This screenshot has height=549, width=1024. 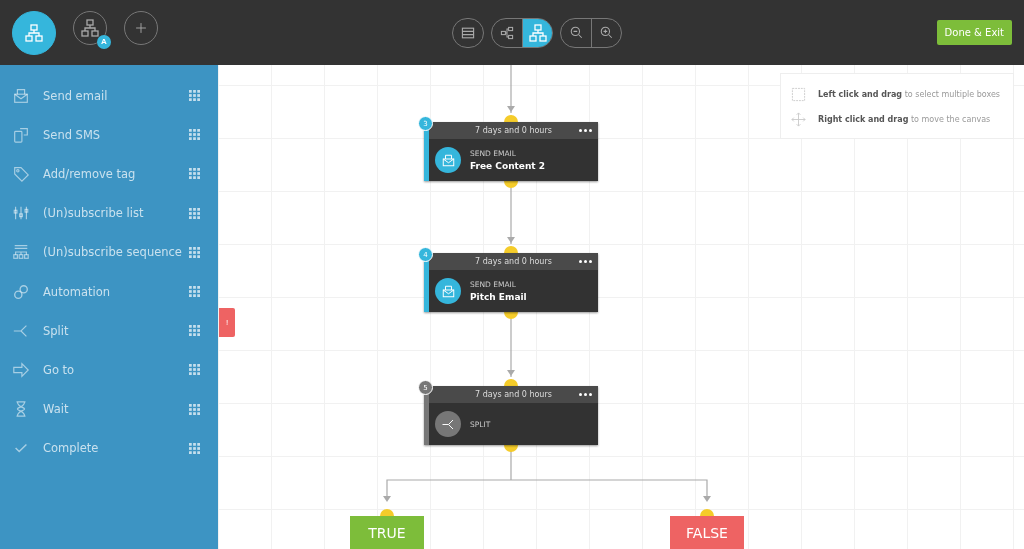 I want to click on collapse-tab: !, so click(x=227, y=322).